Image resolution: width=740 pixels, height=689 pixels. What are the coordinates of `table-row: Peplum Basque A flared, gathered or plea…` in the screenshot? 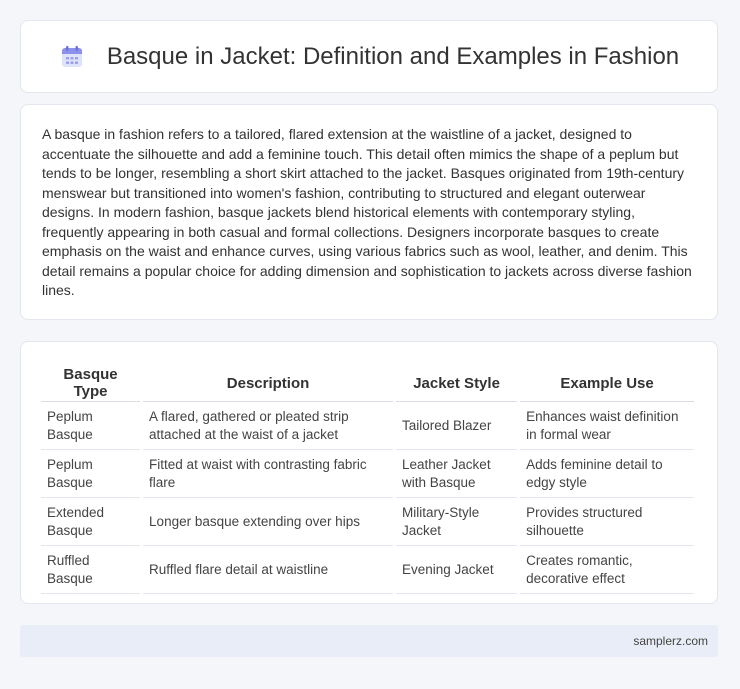 It's located at (367, 426).